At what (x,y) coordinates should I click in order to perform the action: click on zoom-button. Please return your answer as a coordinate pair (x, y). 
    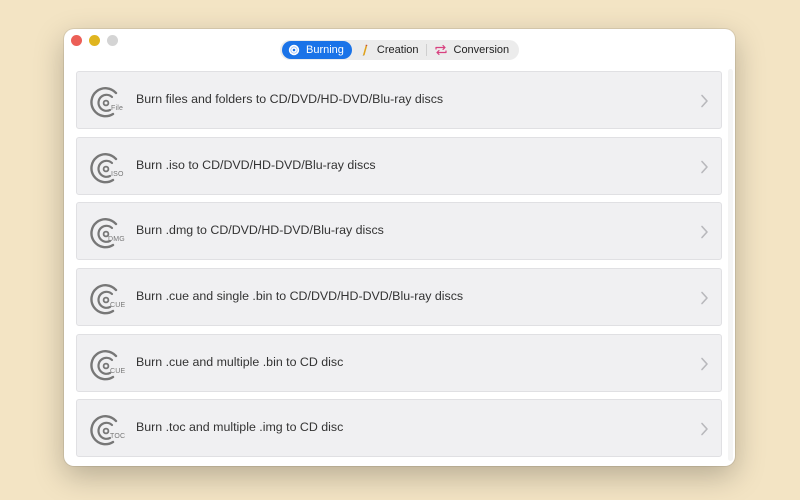
    Looking at the image, I should click on (112, 40).